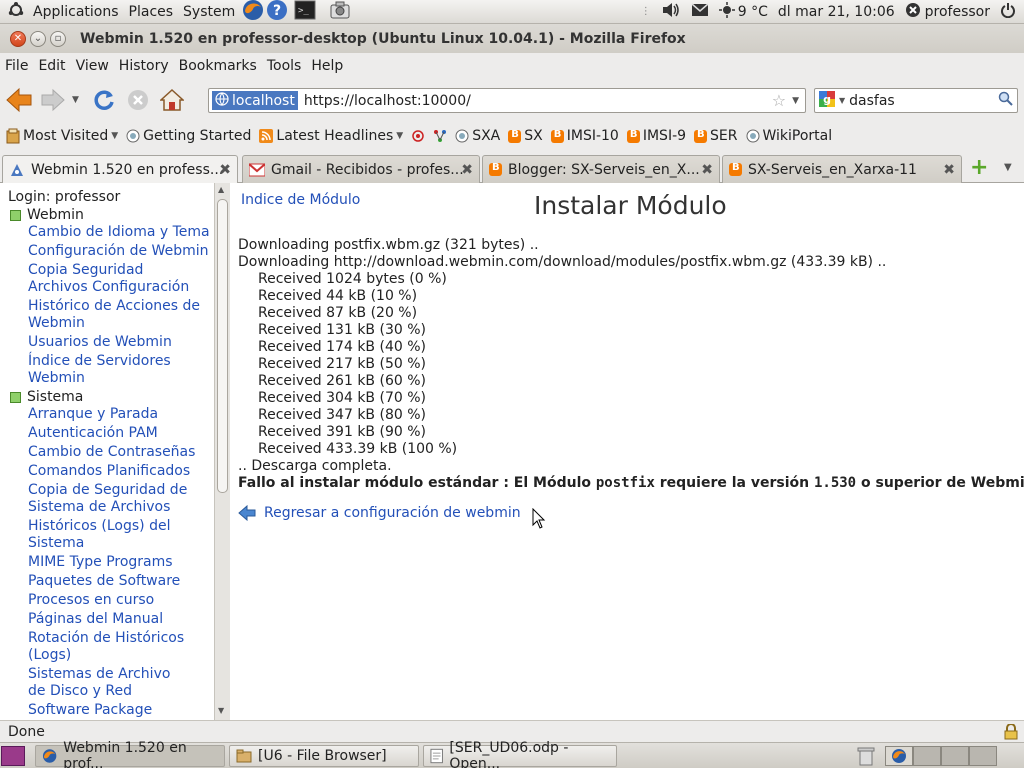 The image size is (1024, 768). I want to click on search-icon, so click(1005, 100).